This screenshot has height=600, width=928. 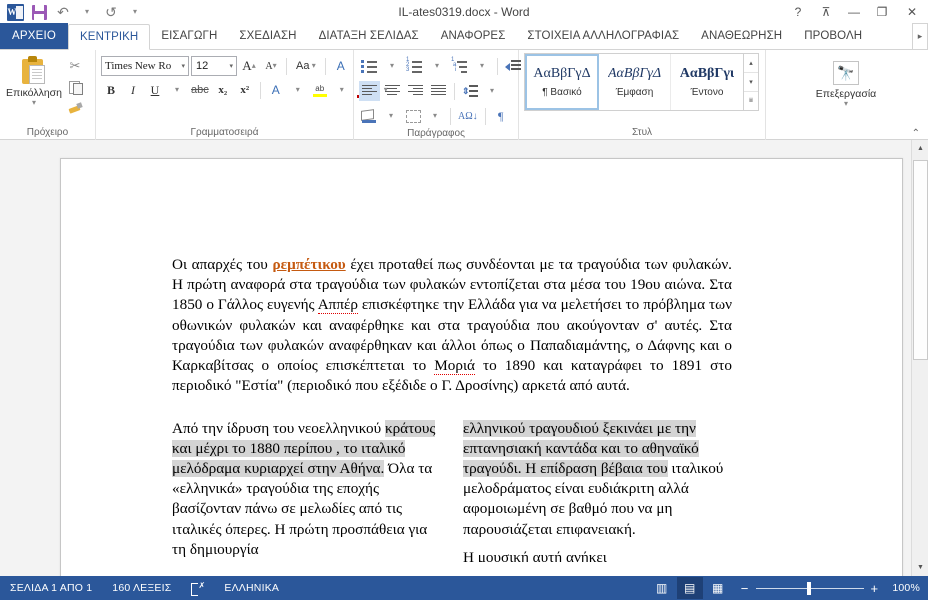 What do you see at coordinates (920, 260) in the screenshot?
I see `scrollbar-thumb` at bounding box center [920, 260].